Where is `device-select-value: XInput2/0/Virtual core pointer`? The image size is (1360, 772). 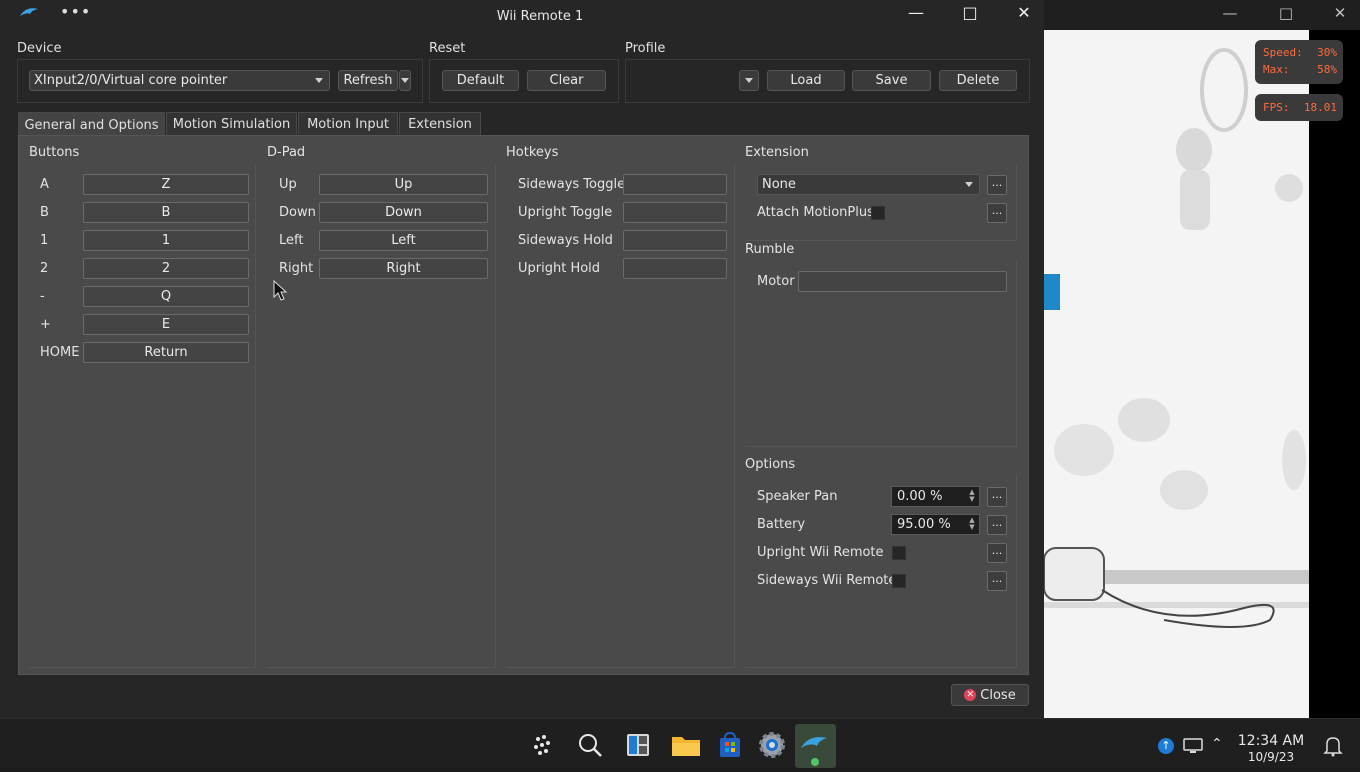 device-select-value: XInput2/0/Virtual core pointer is located at coordinates (131, 80).